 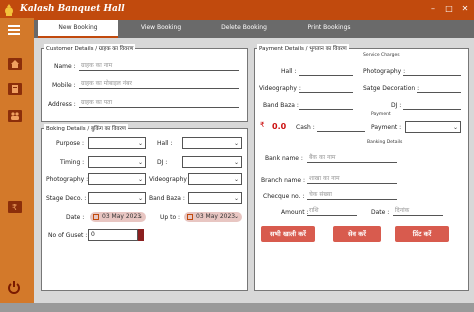 I want to click on cheque-no-input: चेक संख्या, so click(x=352, y=195).